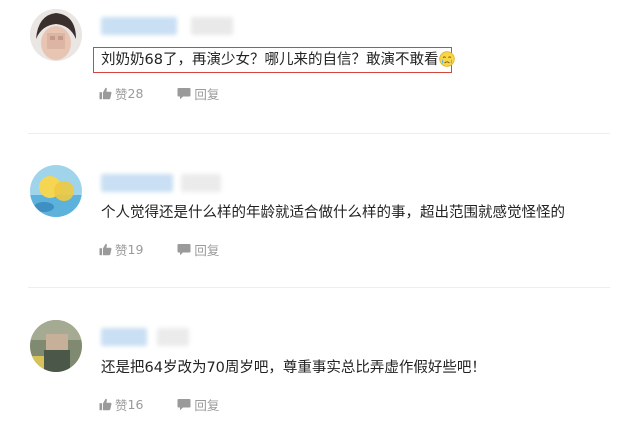 The width and height of the screenshot is (640, 431). I want to click on like-button: 赞 16, so click(121, 404).